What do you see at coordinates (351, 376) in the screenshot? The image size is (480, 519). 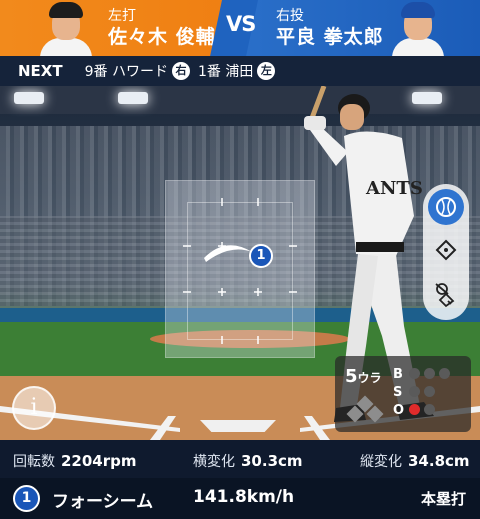 I see `inning-number: 5` at bounding box center [351, 376].